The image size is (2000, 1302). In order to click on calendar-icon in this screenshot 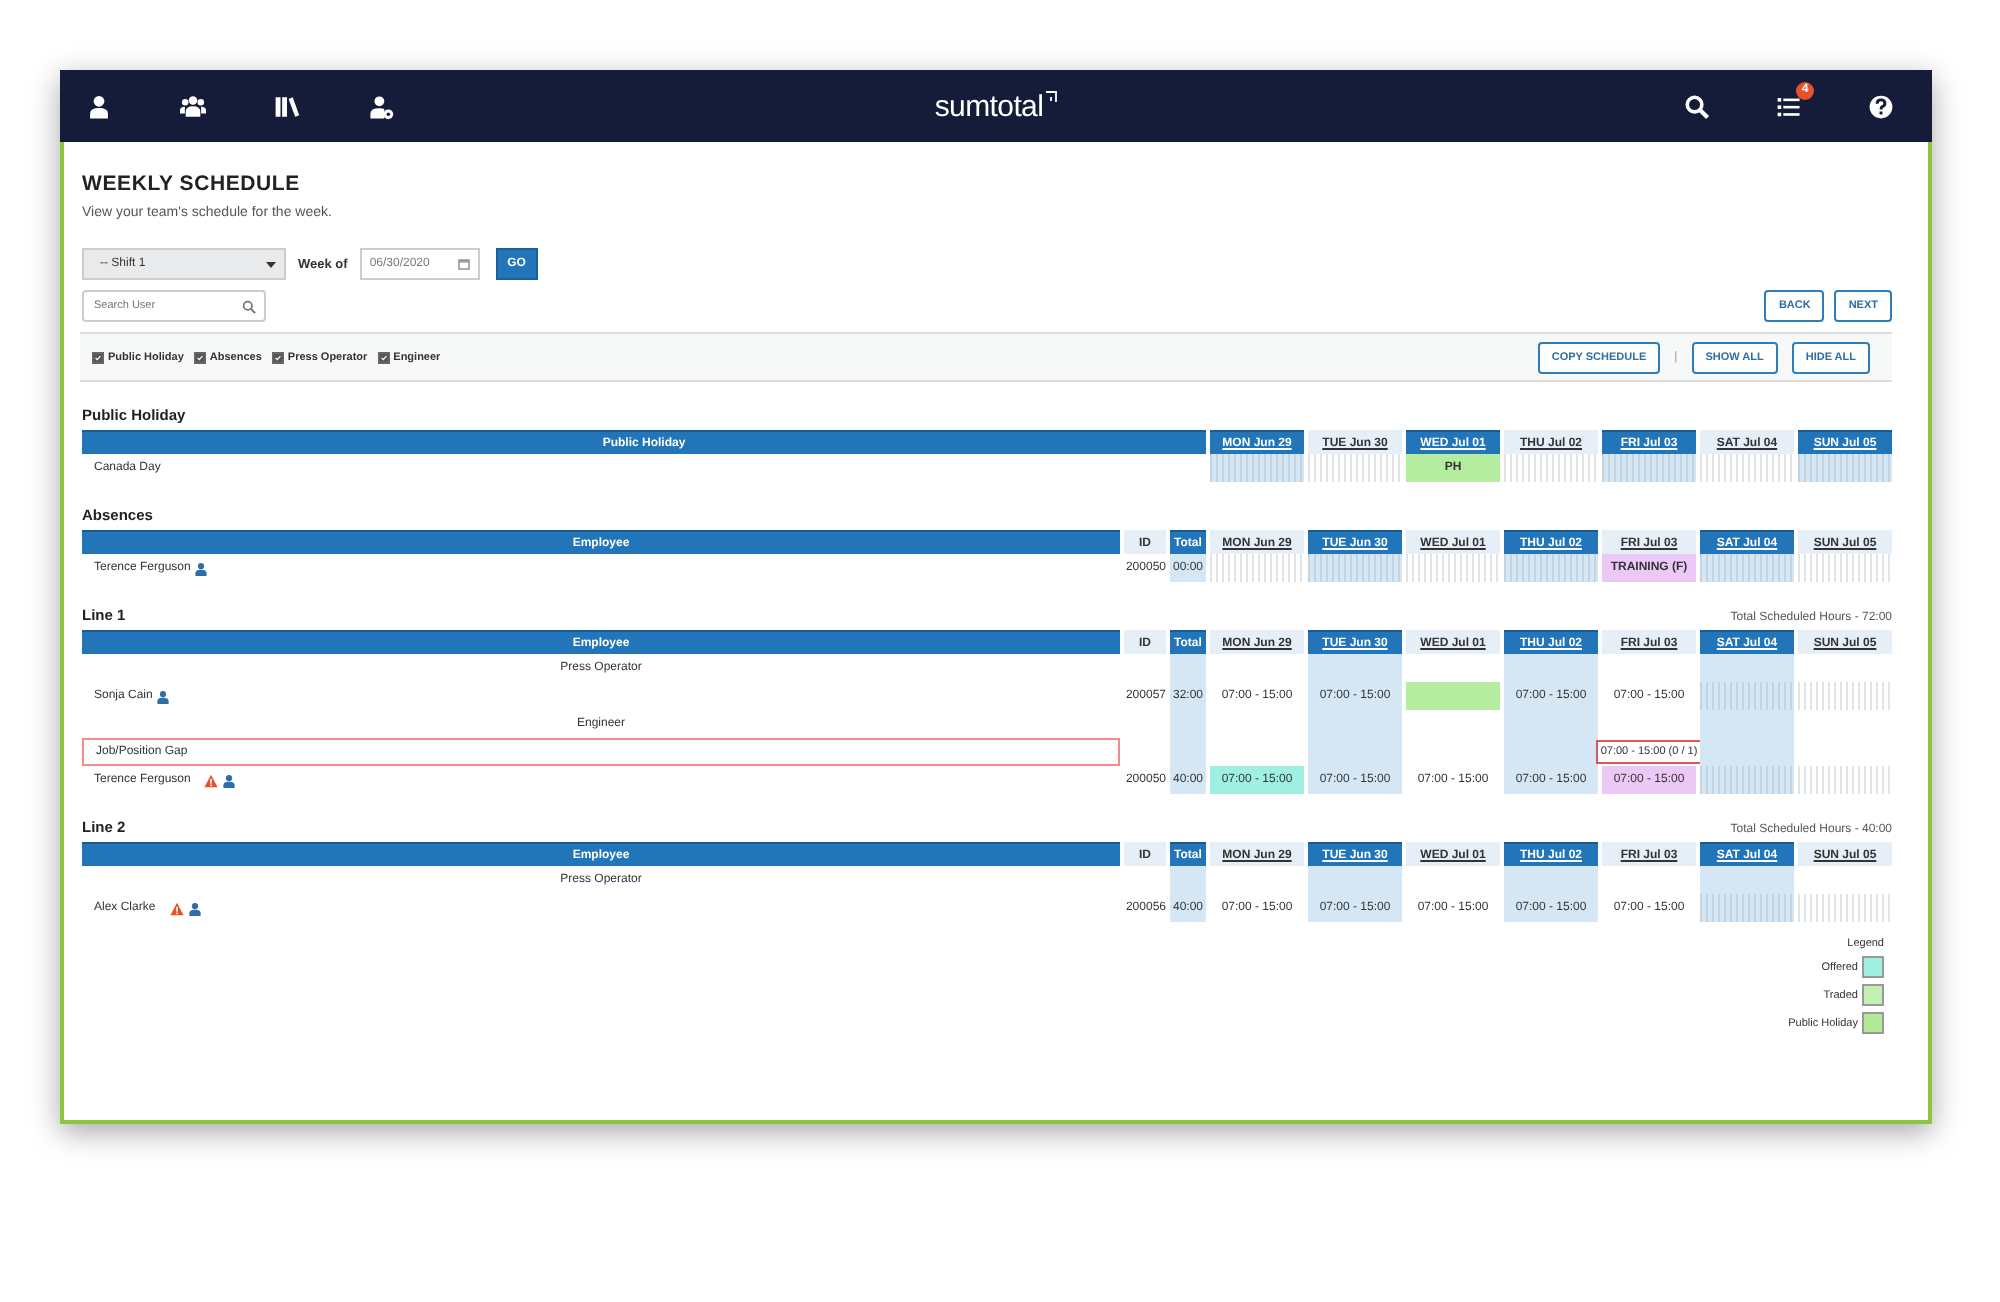, I will do `click(463, 264)`.